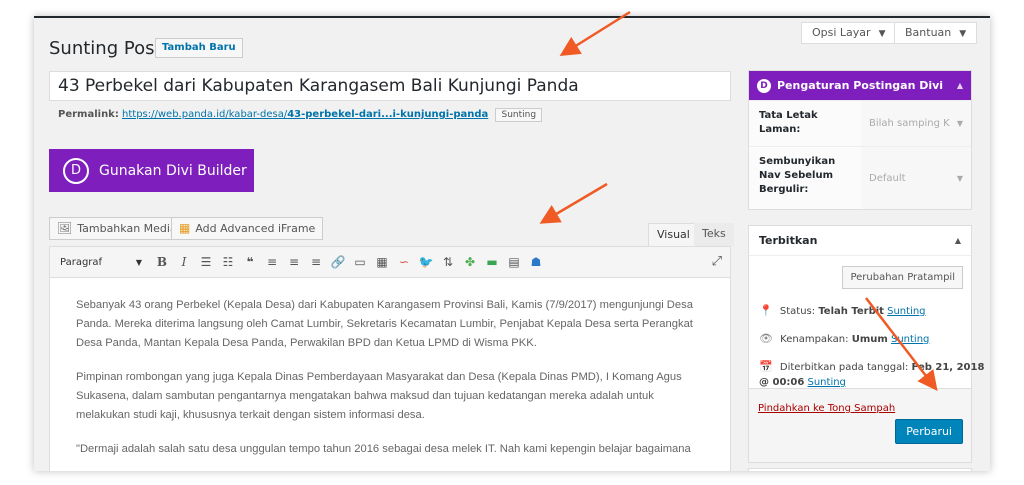 The height and width of the screenshot is (485, 1024). What do you see at coordinates (388, 114) in the screenshot?
I see `permalink-slug: 43-perbekel-dari...i-kunjungi-panda` at bounding box center [388, 114].